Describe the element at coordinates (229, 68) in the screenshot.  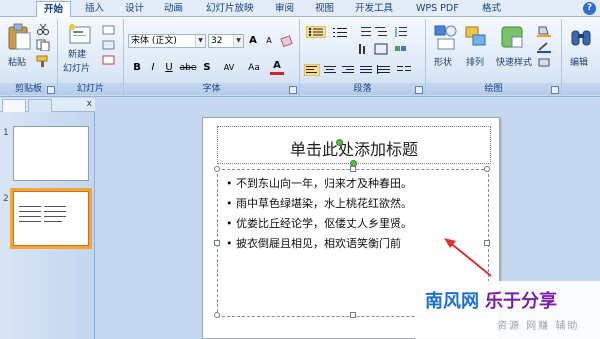
I see `char-spacing-button: AV` at that location.